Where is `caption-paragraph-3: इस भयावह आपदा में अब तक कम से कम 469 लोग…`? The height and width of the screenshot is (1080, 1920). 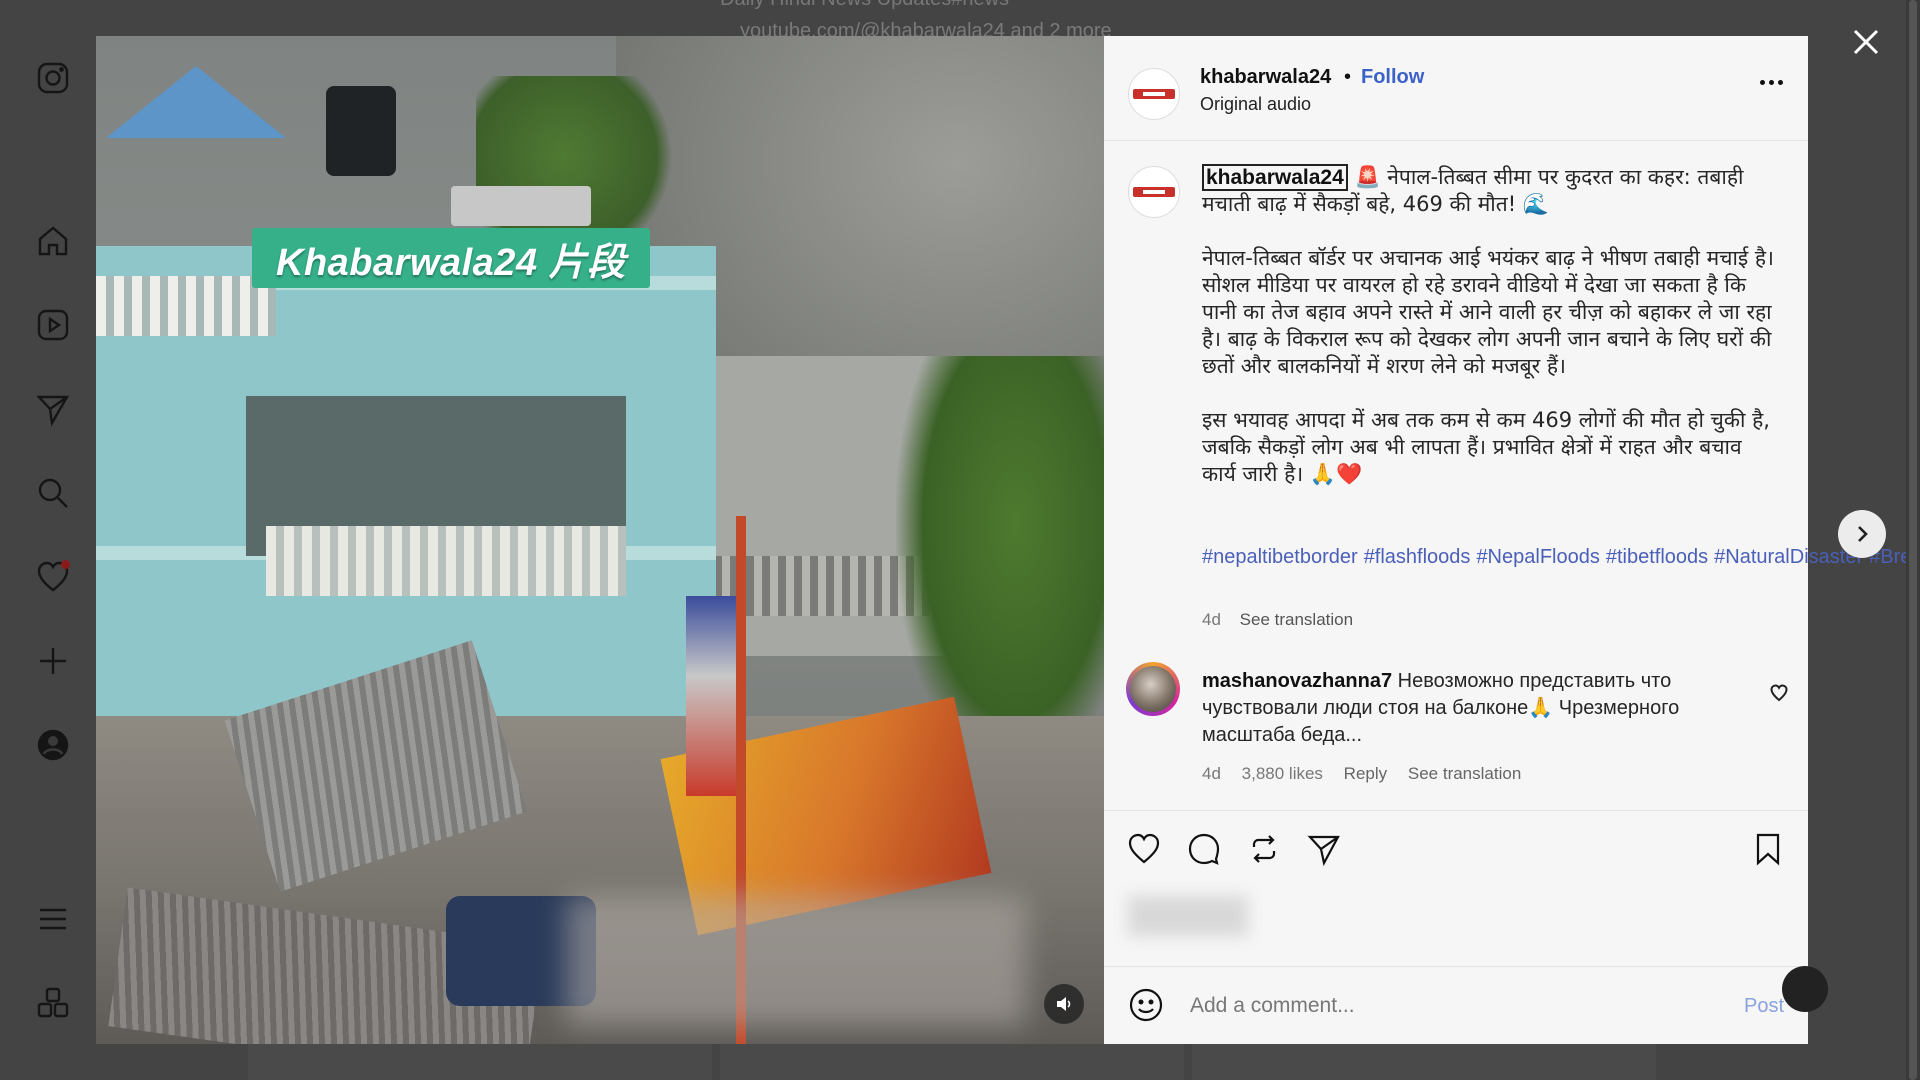
caption-paragraph-3: इस भयावह आपदा में अब तक कम से कम 469 लोग… is located at coordinates (1486, 447).